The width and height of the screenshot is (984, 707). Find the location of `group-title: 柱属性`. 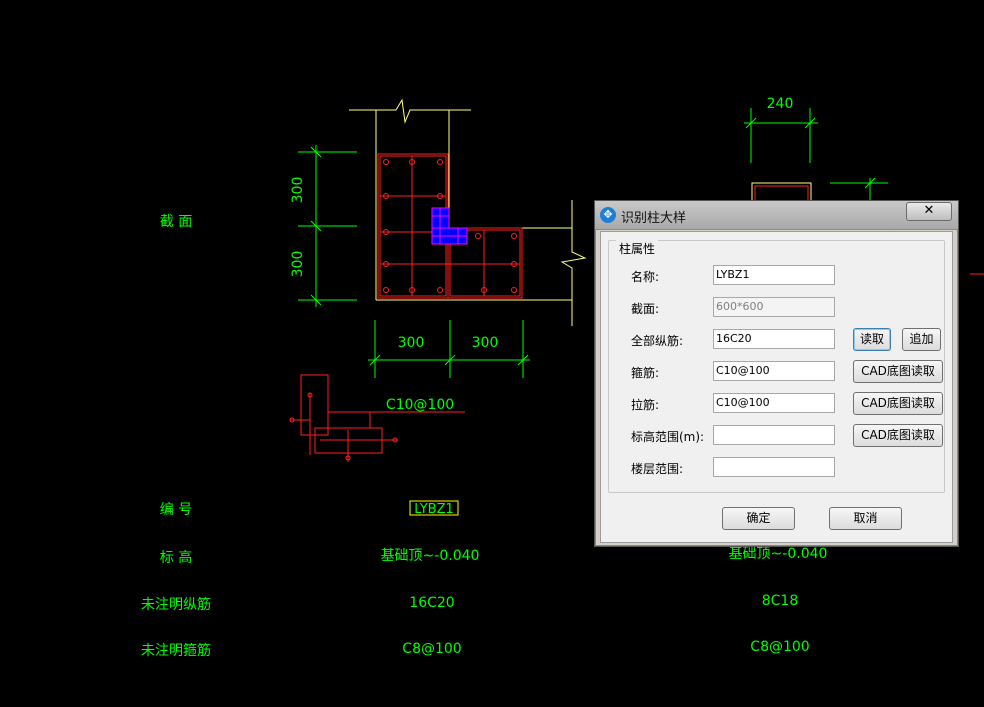

group-title: 柱属性 is located at coordinates (637, 248).